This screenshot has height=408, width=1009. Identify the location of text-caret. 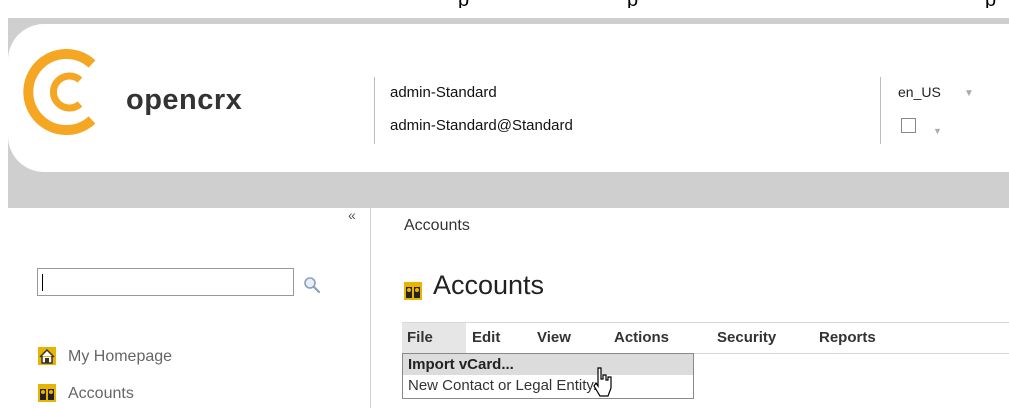
(42, 282).